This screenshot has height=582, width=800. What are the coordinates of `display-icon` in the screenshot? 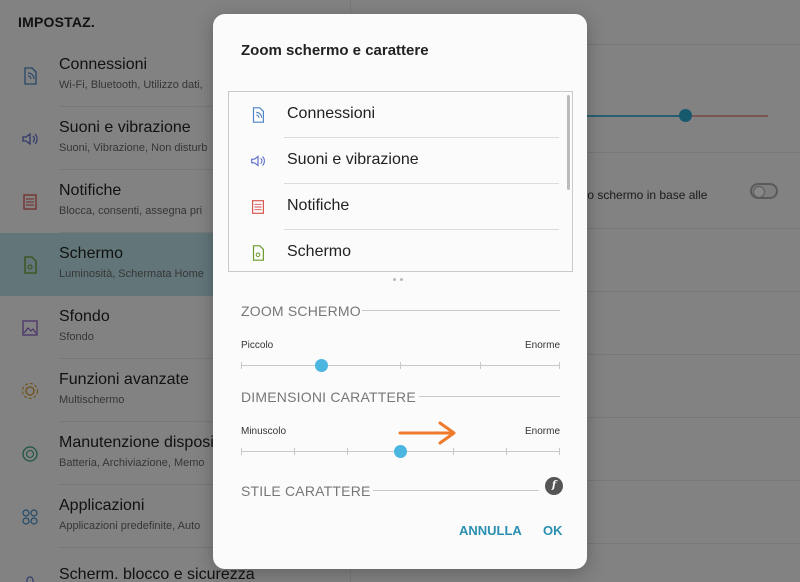 It's located at (258, 253).